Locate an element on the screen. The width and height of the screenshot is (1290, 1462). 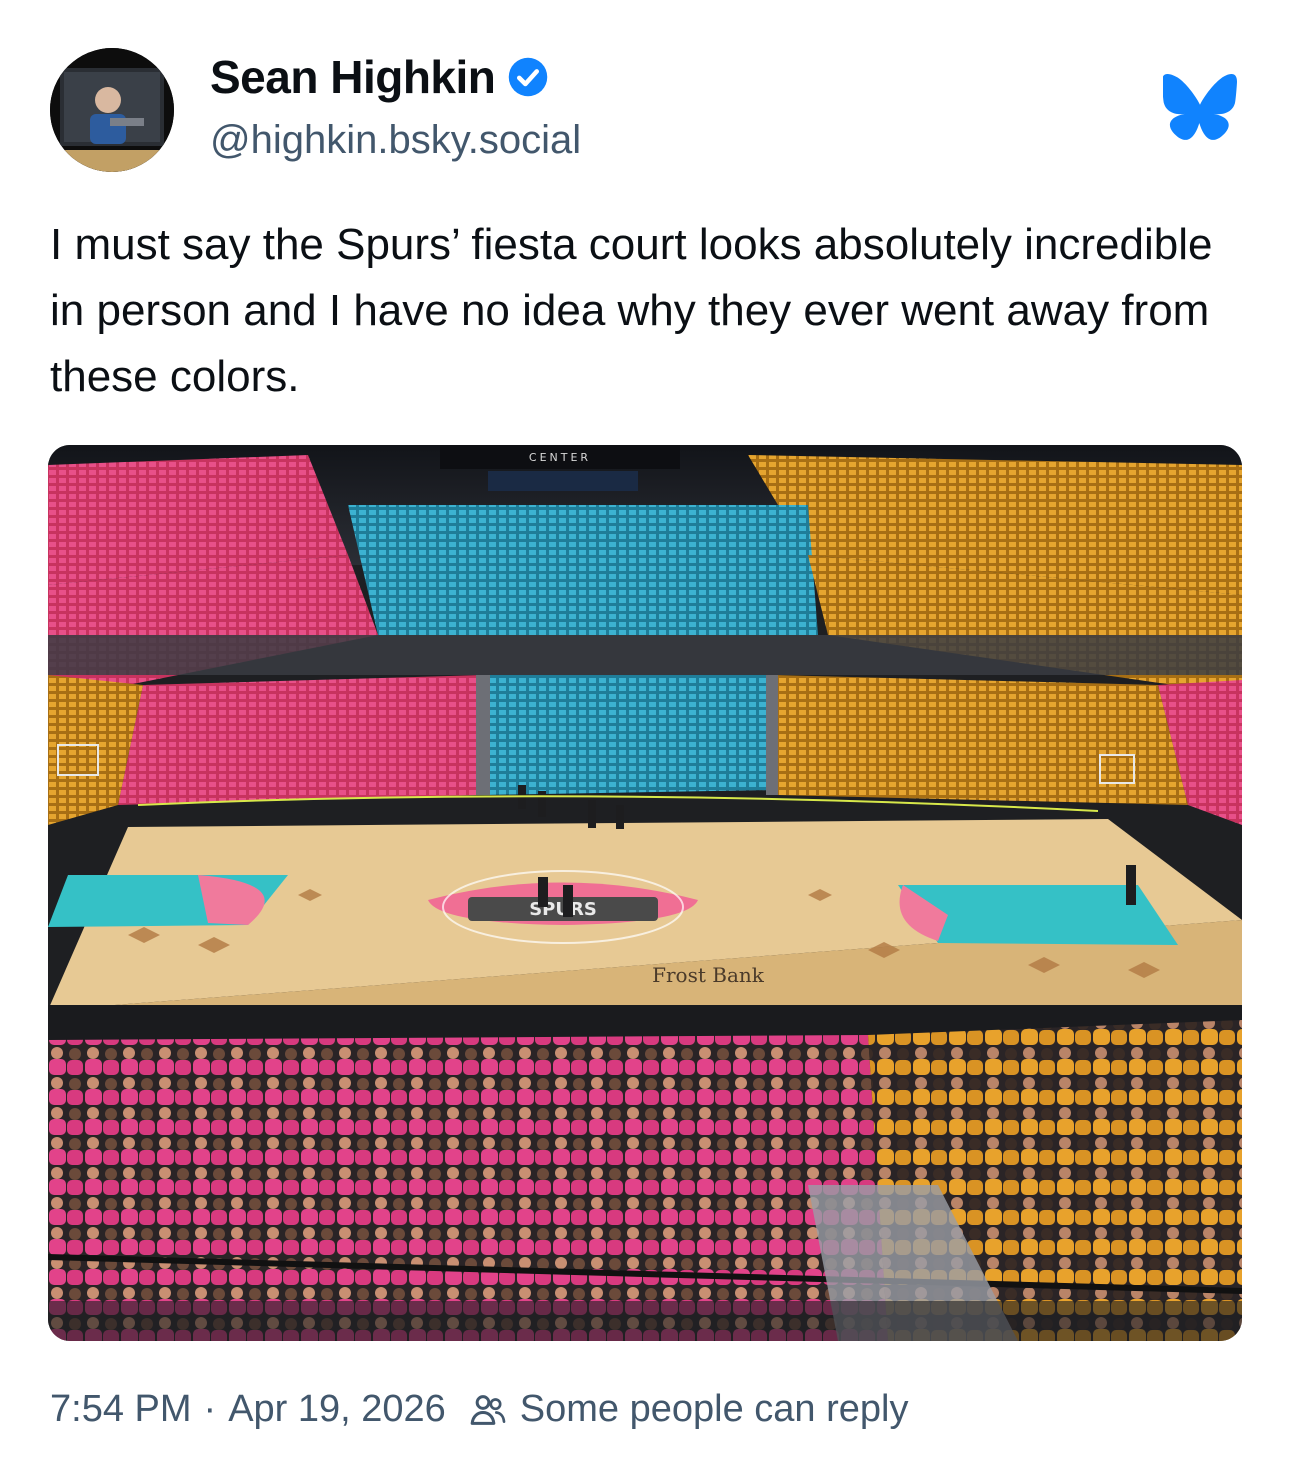
author-name-row: Sean Highkin is located at coordinates (379, 77).